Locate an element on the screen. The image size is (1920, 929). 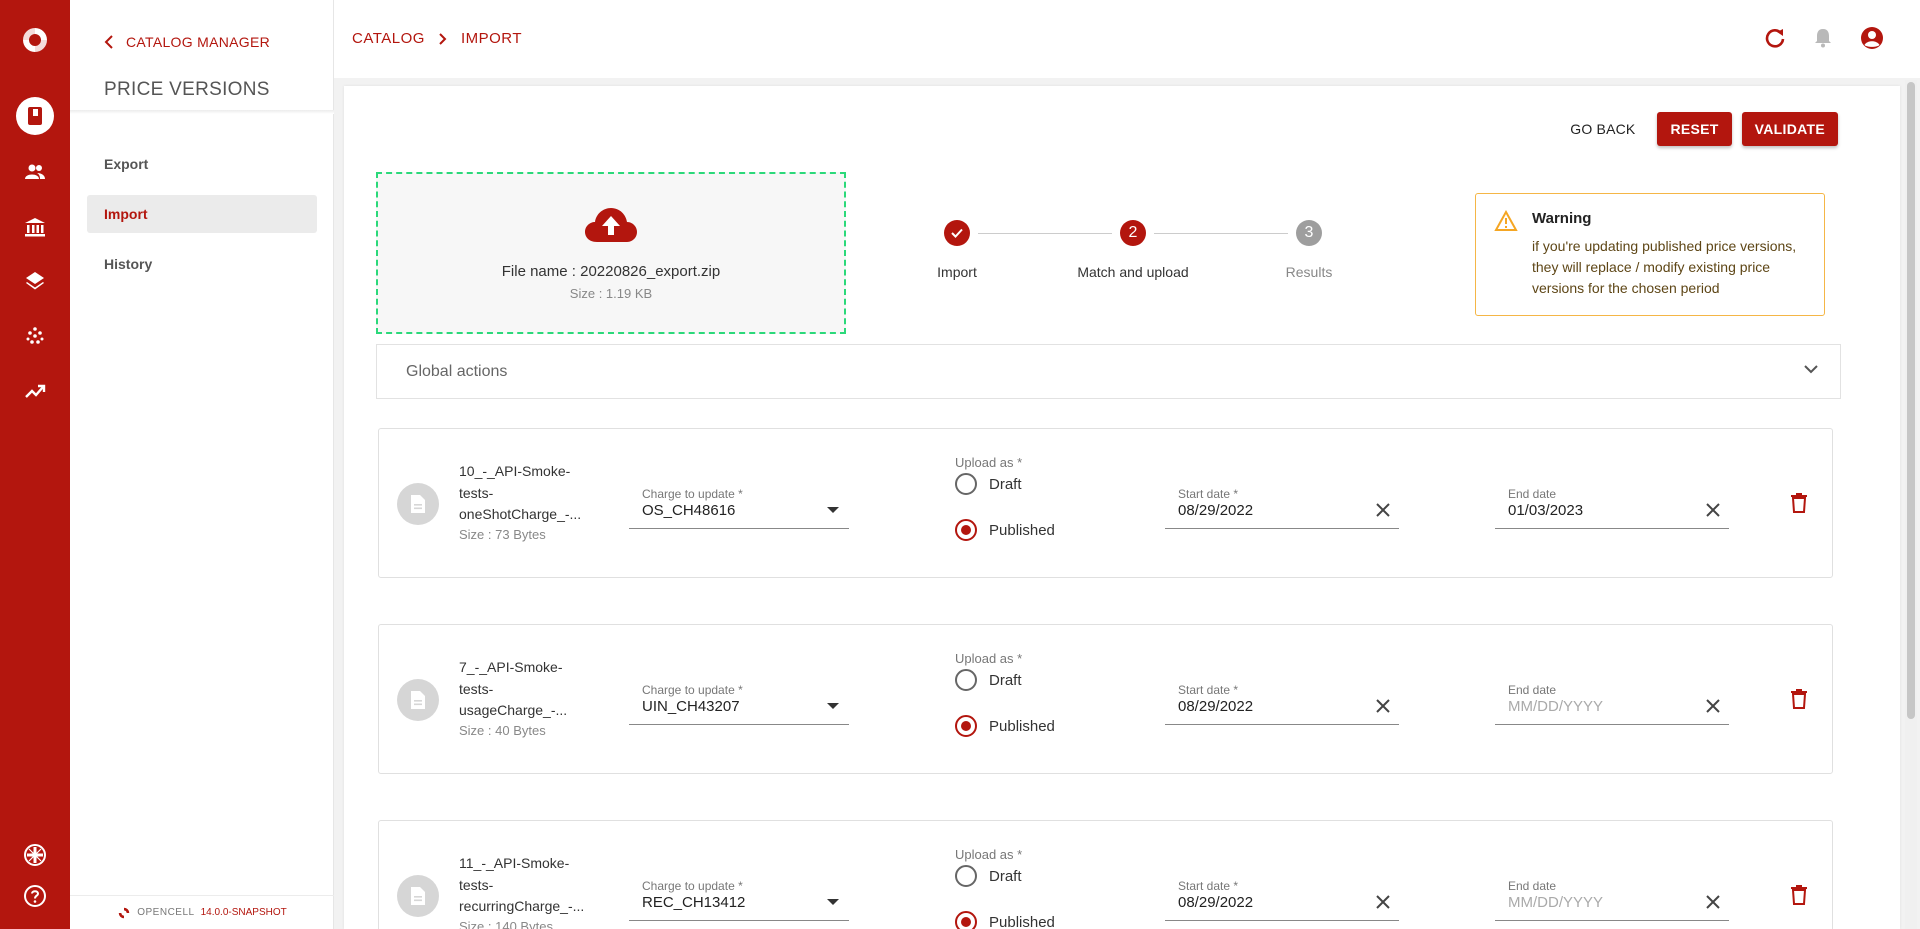
top-bar: CATALOG IMPORT is located at coordinates (1127, 39).